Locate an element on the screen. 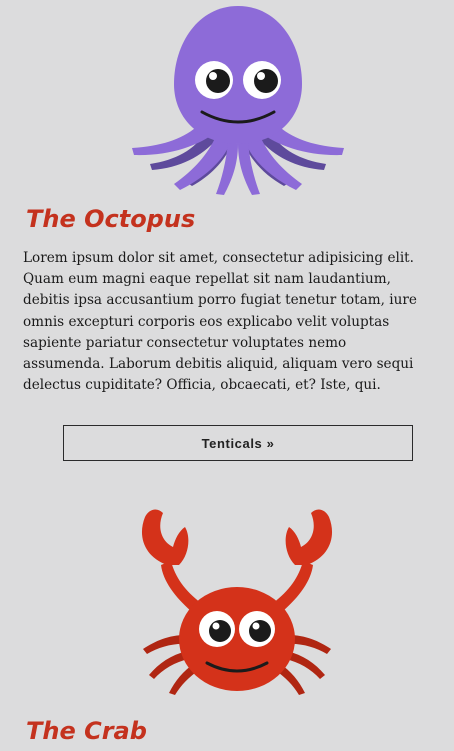 The width and height of the screenshot is (454, 751). crab-icon is located at coordinates (237, 602).